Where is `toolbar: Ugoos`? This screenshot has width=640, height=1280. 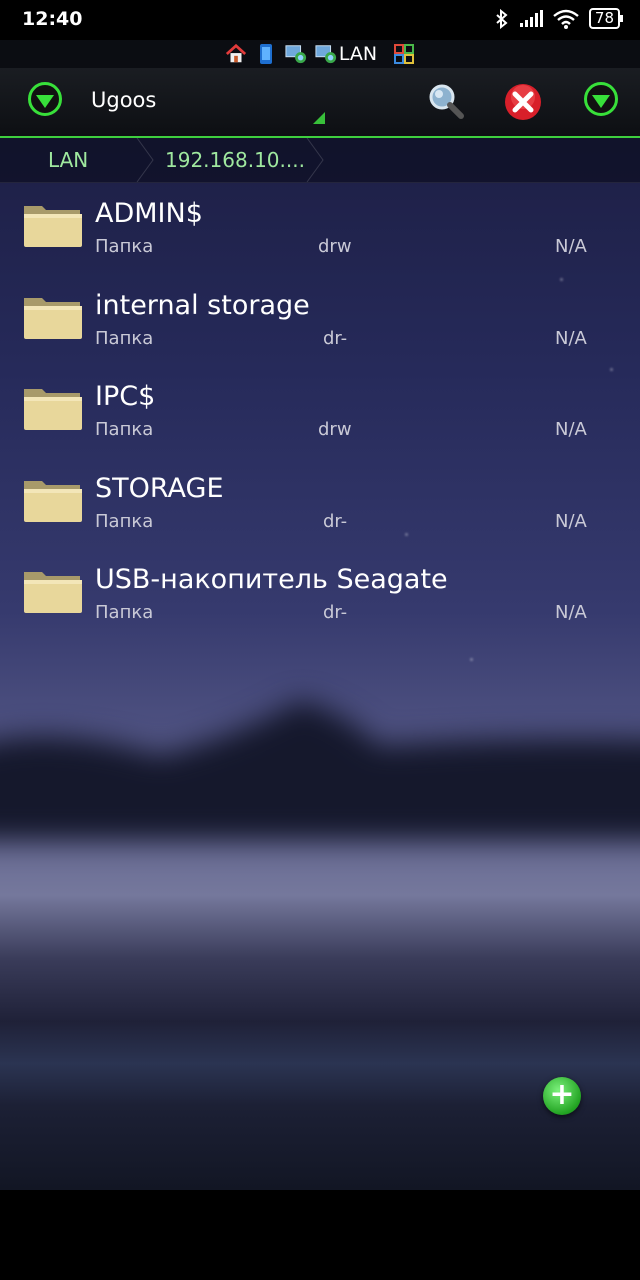
toolbar: Ugoos is located at coordinates (320, 103).